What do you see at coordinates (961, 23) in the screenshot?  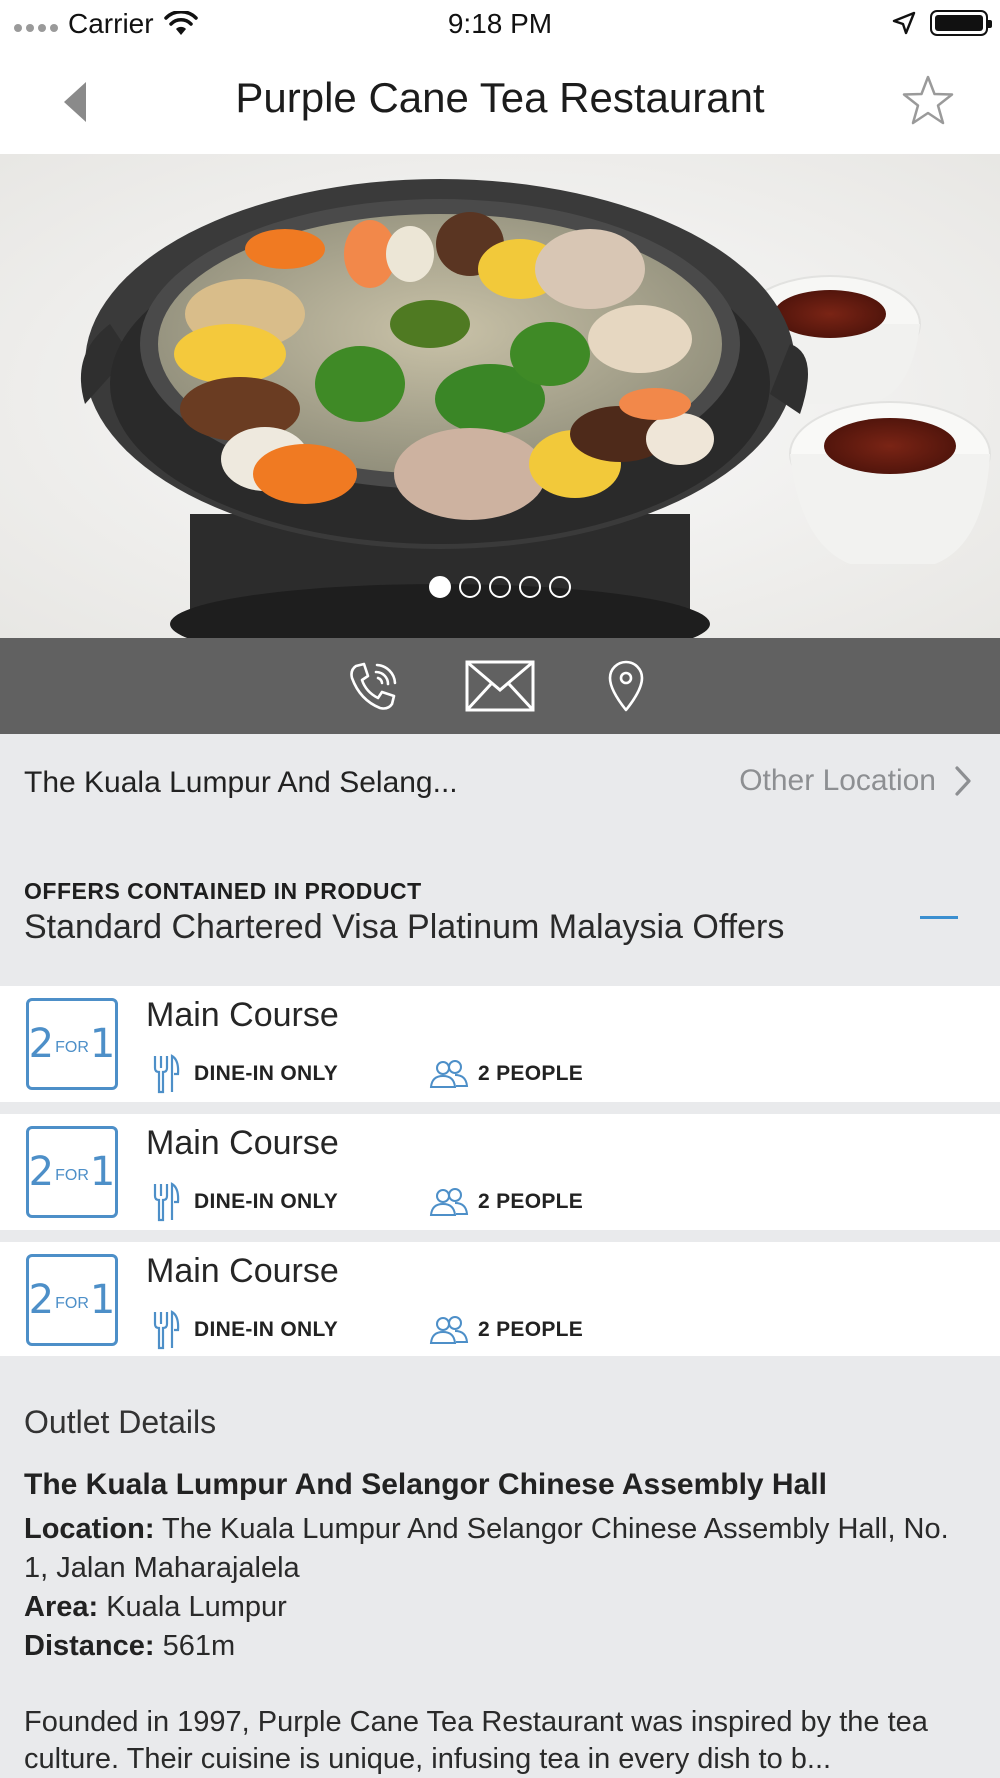 I see `battery-icon` at bounding box center [961, 23].